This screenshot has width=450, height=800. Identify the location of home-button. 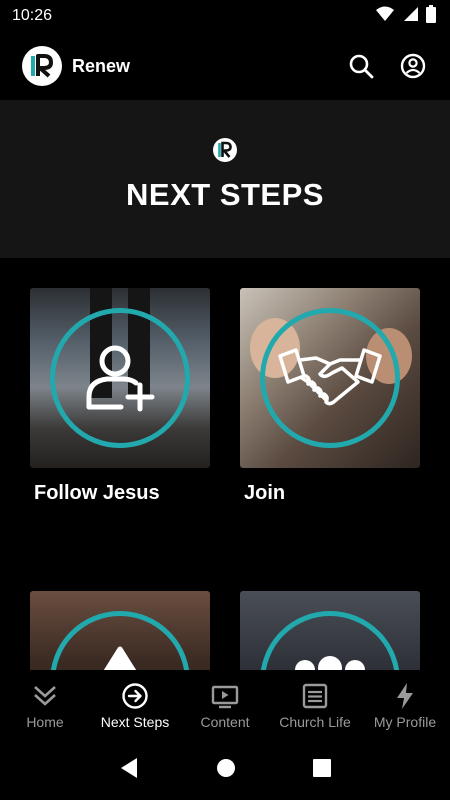
(226, 770).